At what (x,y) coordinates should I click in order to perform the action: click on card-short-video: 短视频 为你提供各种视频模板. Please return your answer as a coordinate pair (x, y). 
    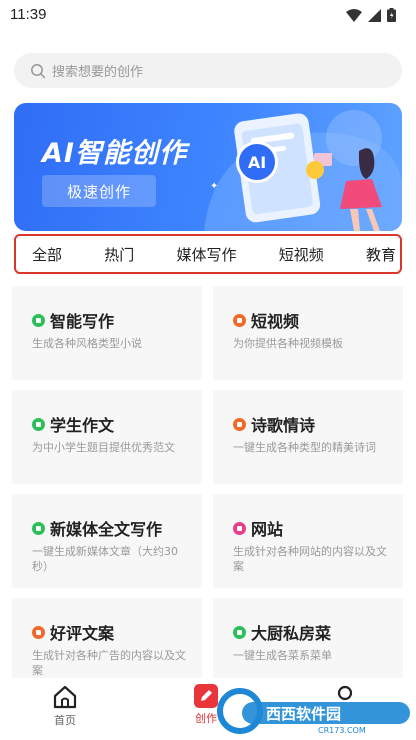
    Looking at the image, I should click on (308, 333).